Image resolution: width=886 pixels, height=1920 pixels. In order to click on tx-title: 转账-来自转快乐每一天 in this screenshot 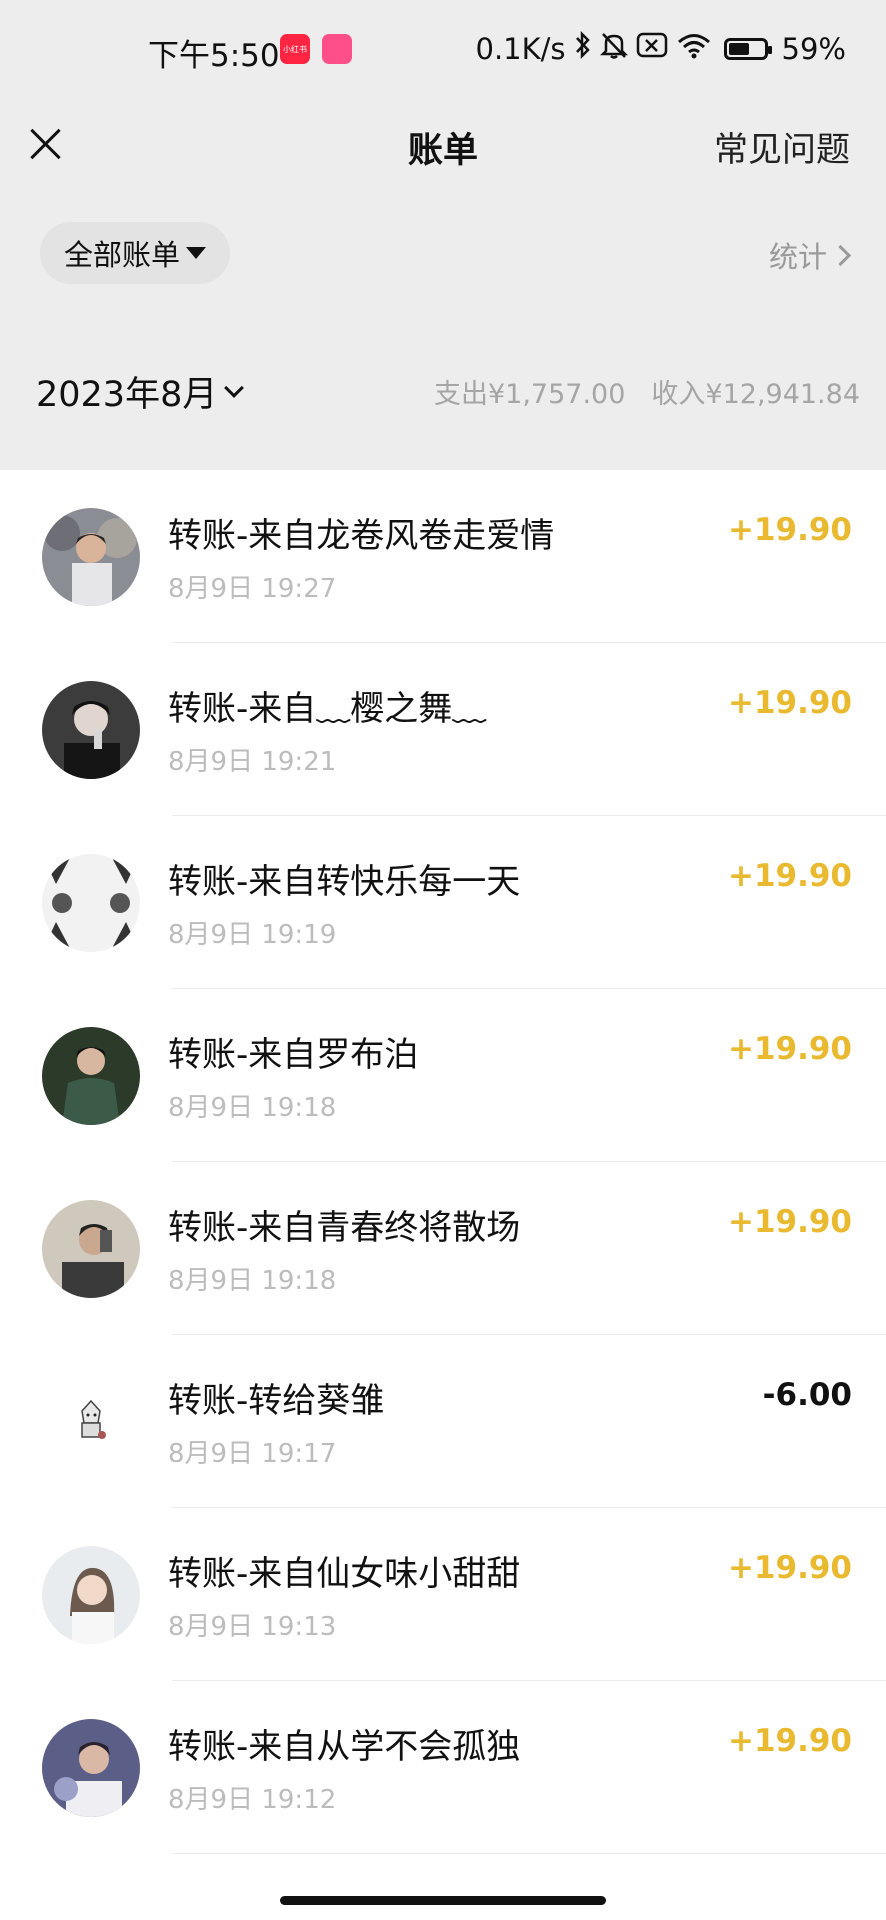, I will do `click(344, 882)`.